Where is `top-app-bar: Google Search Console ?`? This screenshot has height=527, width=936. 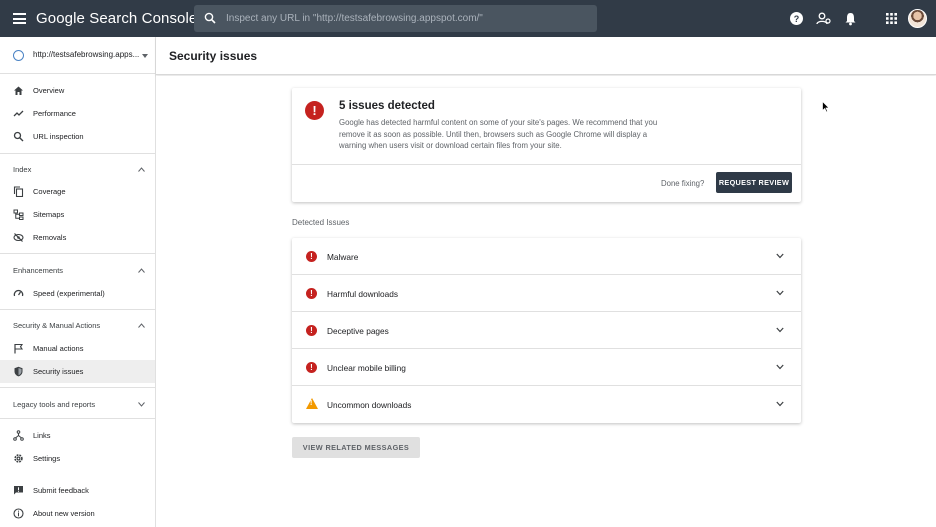 top-app-bar: Google Search Console ? is located at coordinates (468, 18).